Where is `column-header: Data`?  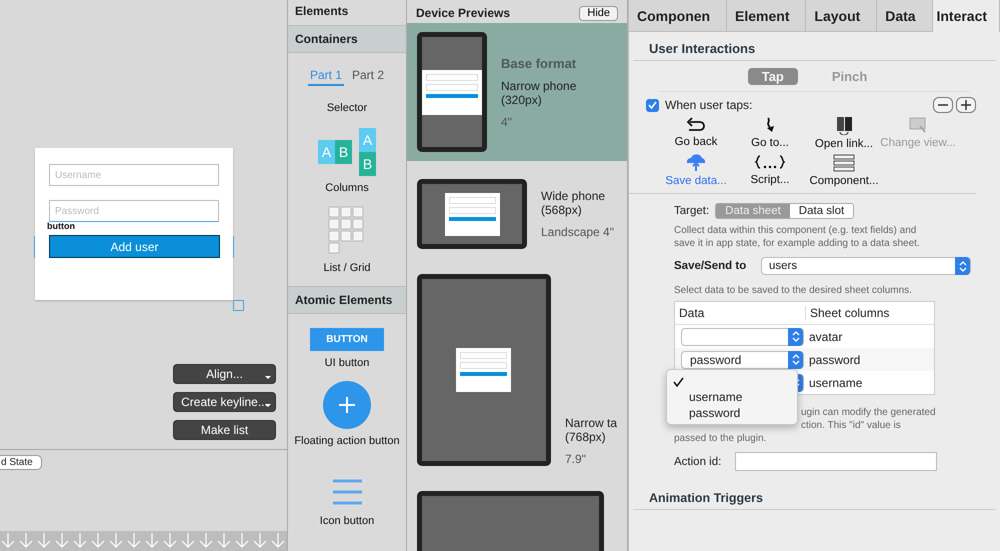
column-header: Data is located at coordinates (692, 313).